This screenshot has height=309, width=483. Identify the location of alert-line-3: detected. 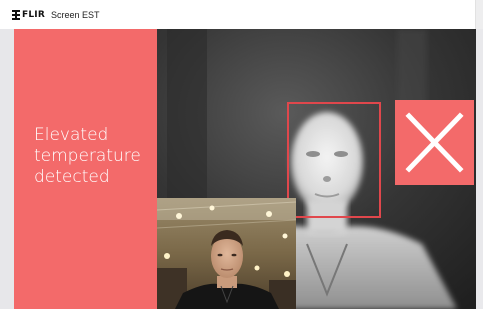
(72, 177).